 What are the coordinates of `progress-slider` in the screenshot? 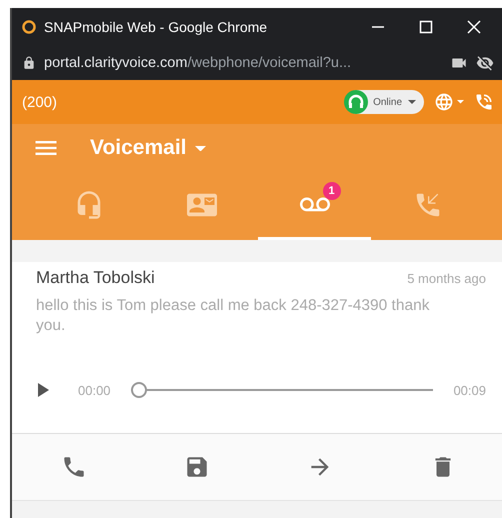 It's located at (282, 390).